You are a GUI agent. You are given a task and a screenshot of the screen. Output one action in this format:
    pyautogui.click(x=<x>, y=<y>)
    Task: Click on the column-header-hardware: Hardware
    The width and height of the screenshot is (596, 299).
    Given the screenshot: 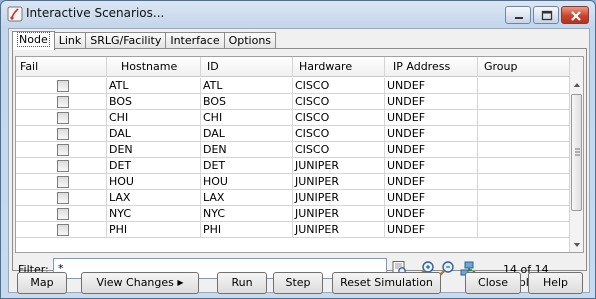 What is the action you would take?
    pyautogui.click(x=339, y=67)
    